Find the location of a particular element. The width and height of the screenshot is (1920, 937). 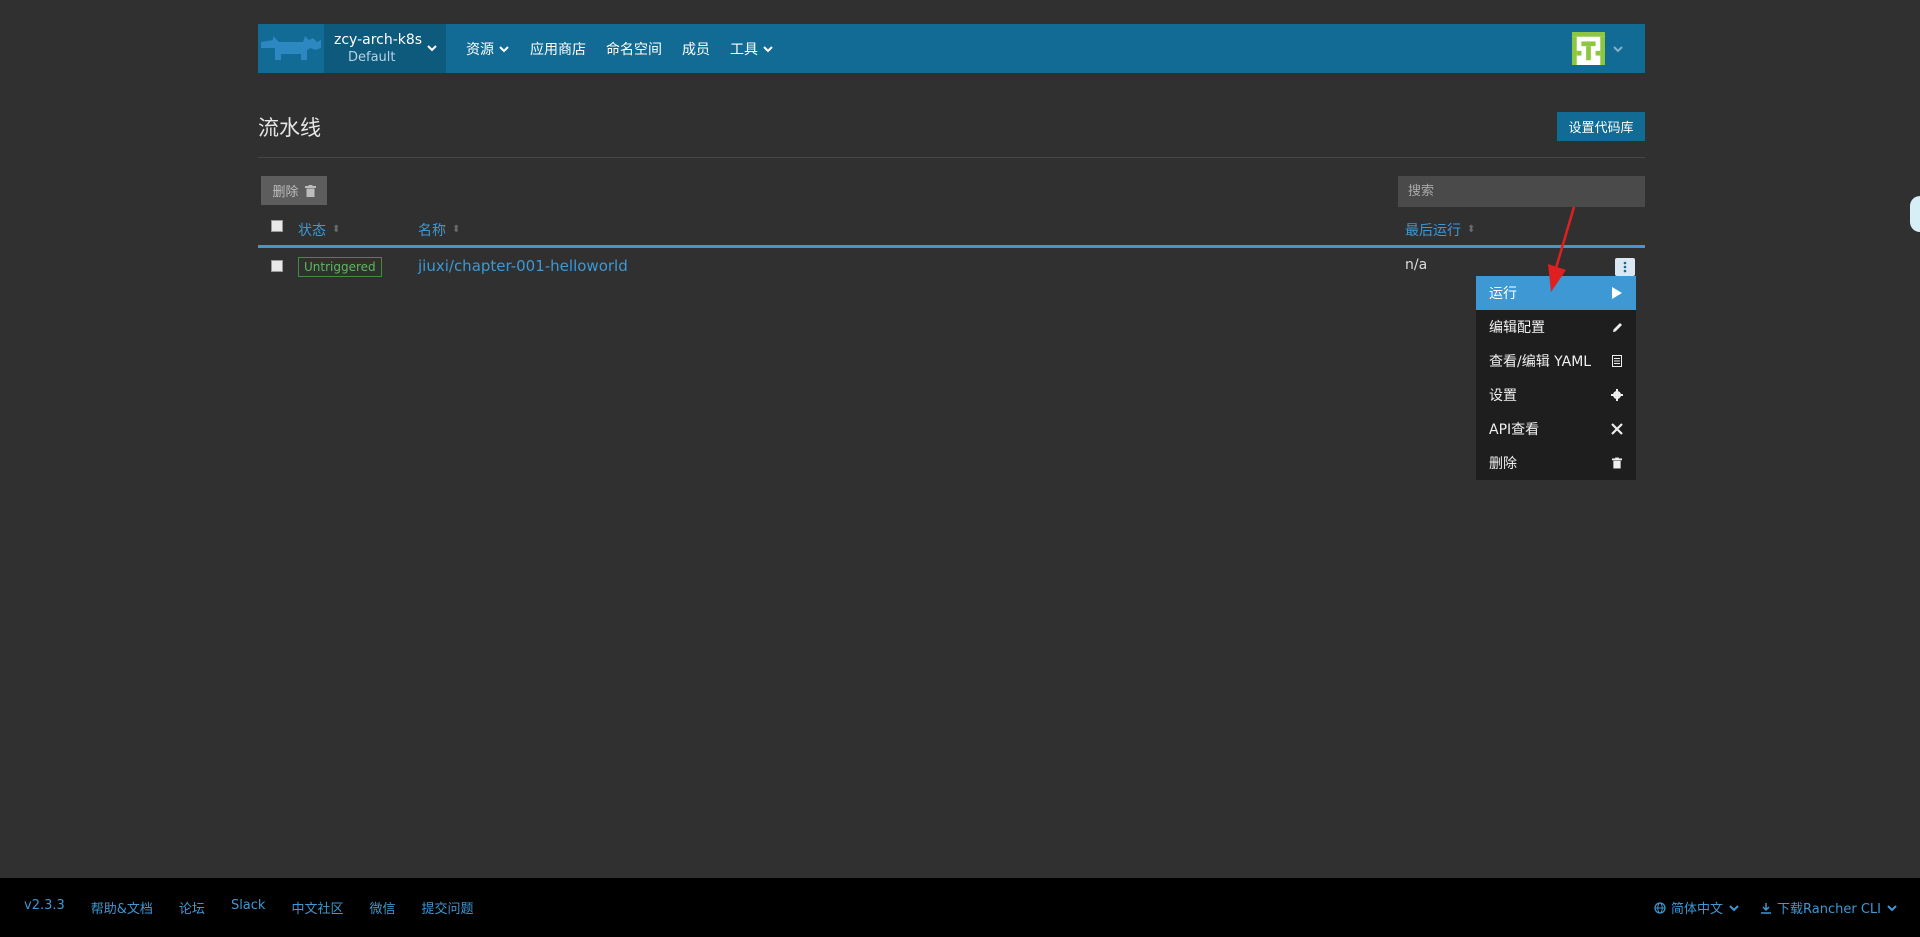

nav-tools-label: 工具 is located at coordinates (744, 49).